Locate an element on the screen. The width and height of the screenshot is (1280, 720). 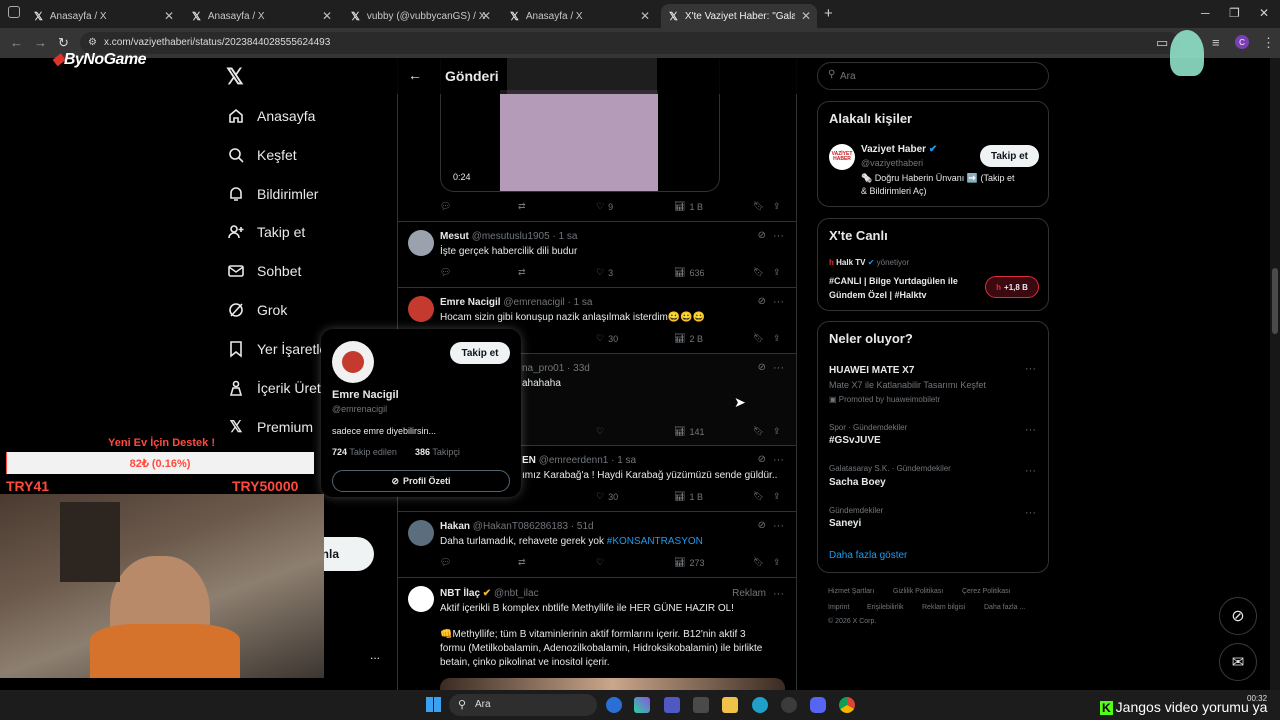
site-info-icon: ⚙ is located at coordinates (92, 42).